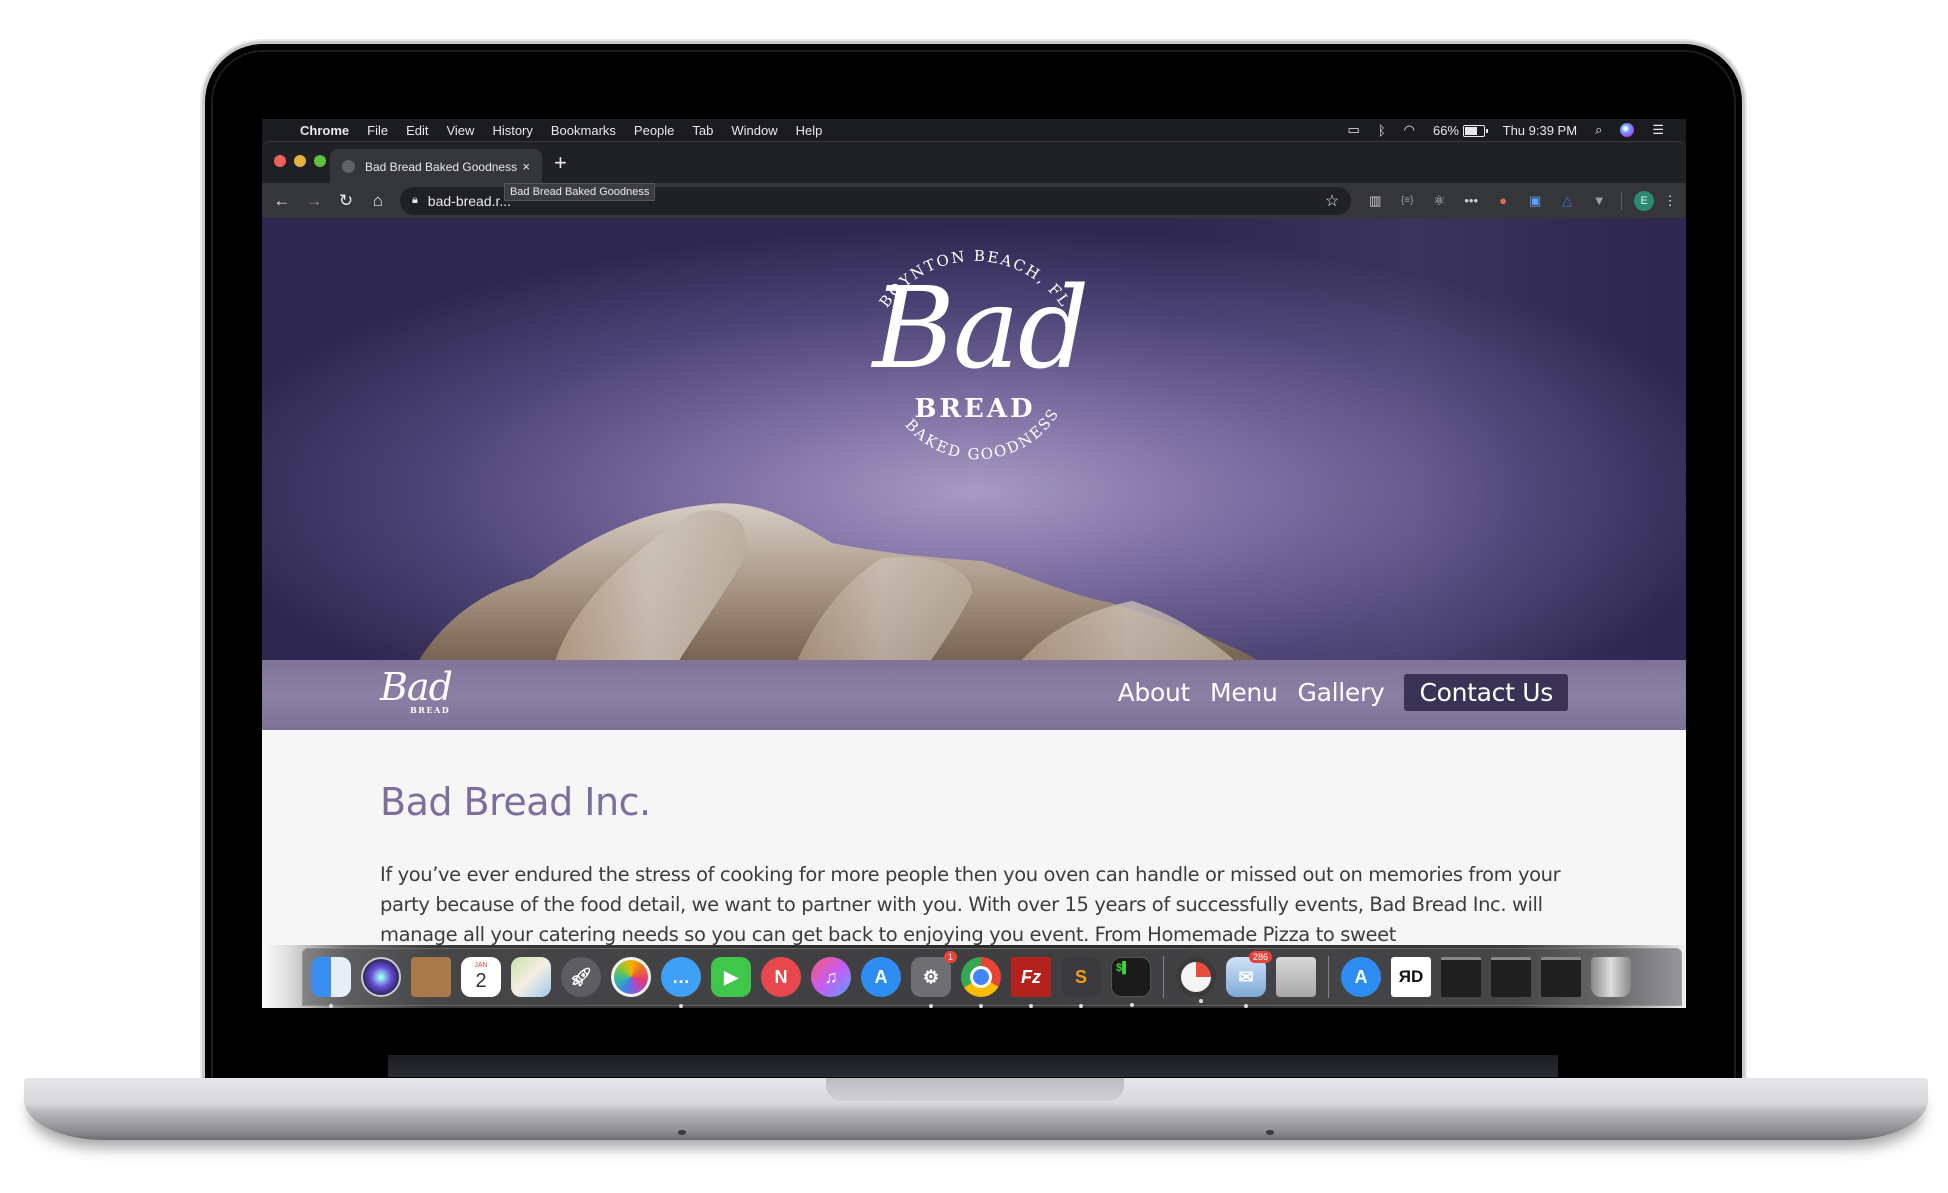 The image size is (1948, 1193). Describe the element at coordinates (581, 977) in the screenshot. I see `dock-launchpad-icon: 🚀︎` at that location.